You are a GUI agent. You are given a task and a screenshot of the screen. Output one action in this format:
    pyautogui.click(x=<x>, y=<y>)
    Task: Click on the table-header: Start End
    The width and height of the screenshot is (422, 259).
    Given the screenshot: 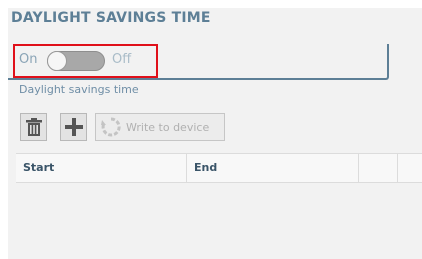 What is the action you would take?
    pyautogui.click(x=219, y=168)
    